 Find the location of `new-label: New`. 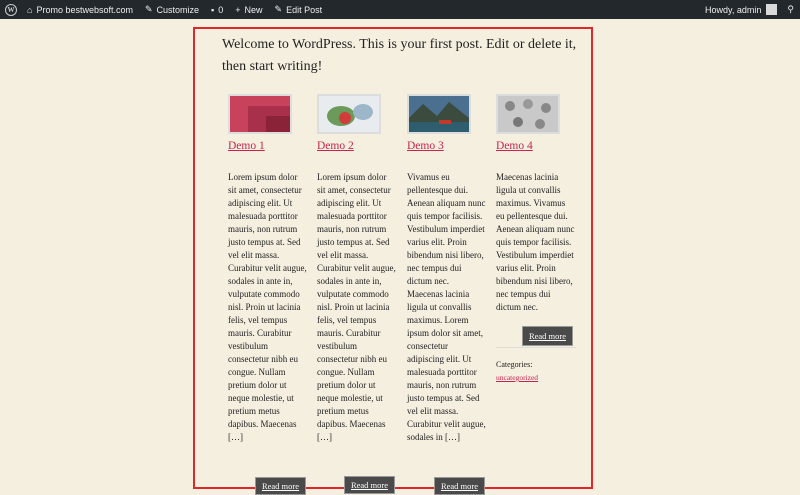

new-label: New is located at coordinates (253, 9).